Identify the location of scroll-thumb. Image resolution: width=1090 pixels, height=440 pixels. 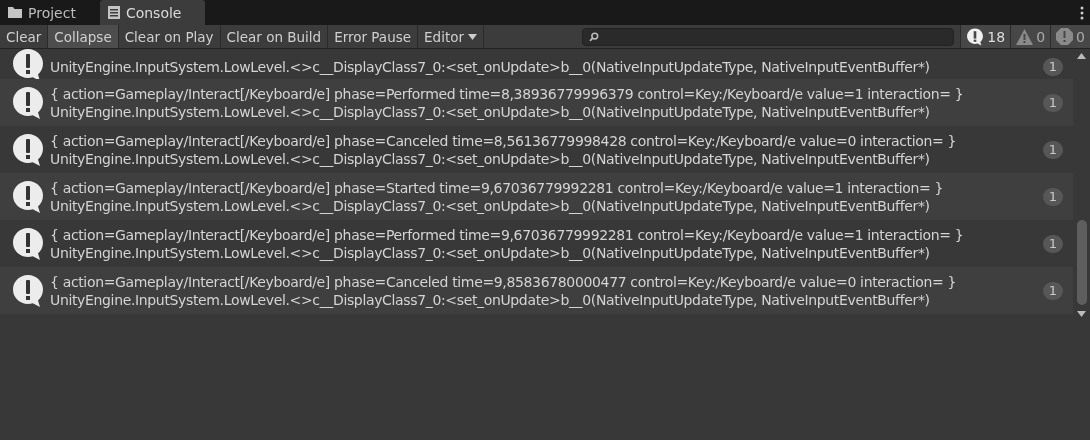
(1081, 262).